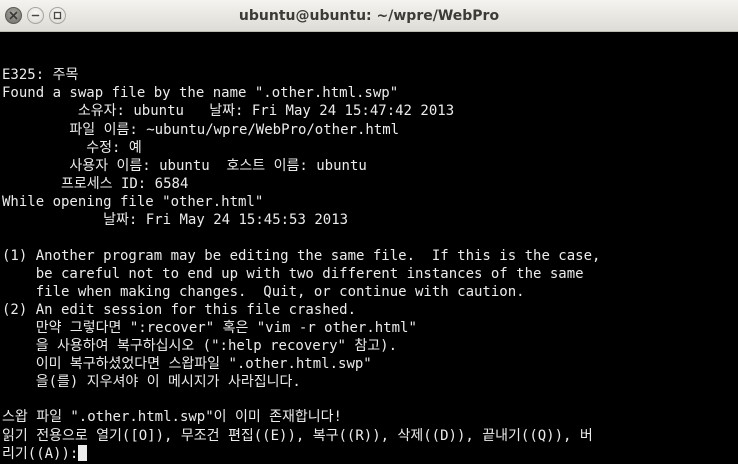 This screenshot has height=464, width=738. What do you see at coordinates (228, 111) in the screenshot?
I see `terminal-line: 소유자: ubuntu 날짜: Fri May 24 15:47:42 2013` at bounding box center [228, 111].